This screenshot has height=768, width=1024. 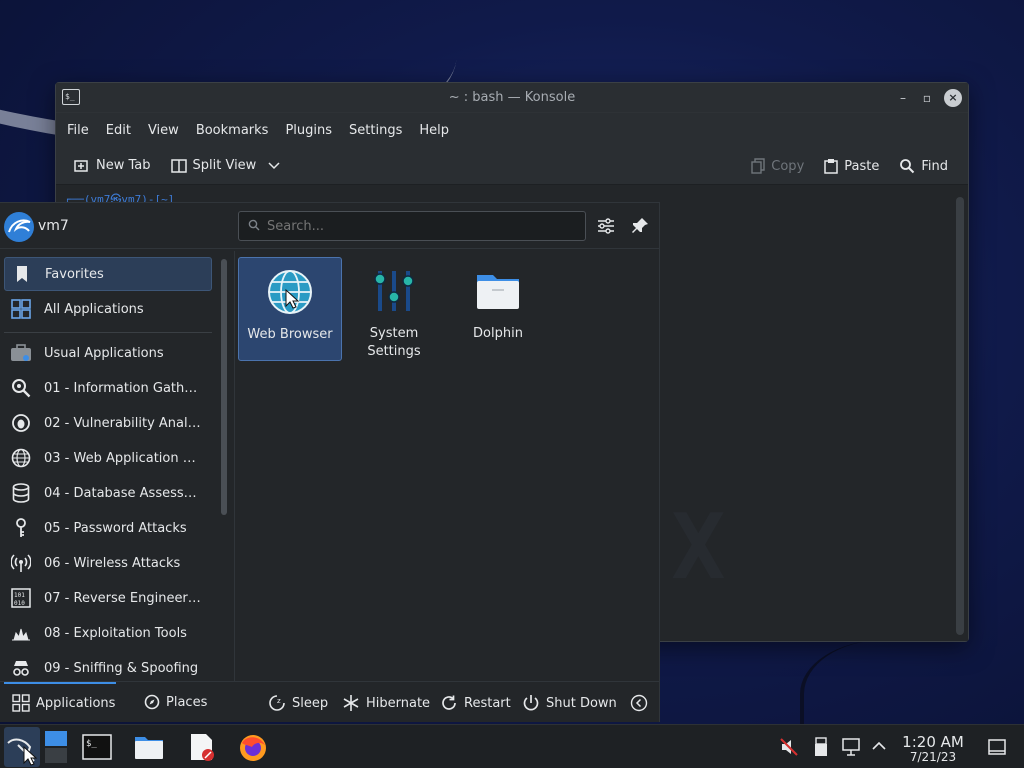 What do you see at coordinates (498, 333) in the screenshot?
I see `favorite-label: Dolphin` at bounding box center [498, 333].